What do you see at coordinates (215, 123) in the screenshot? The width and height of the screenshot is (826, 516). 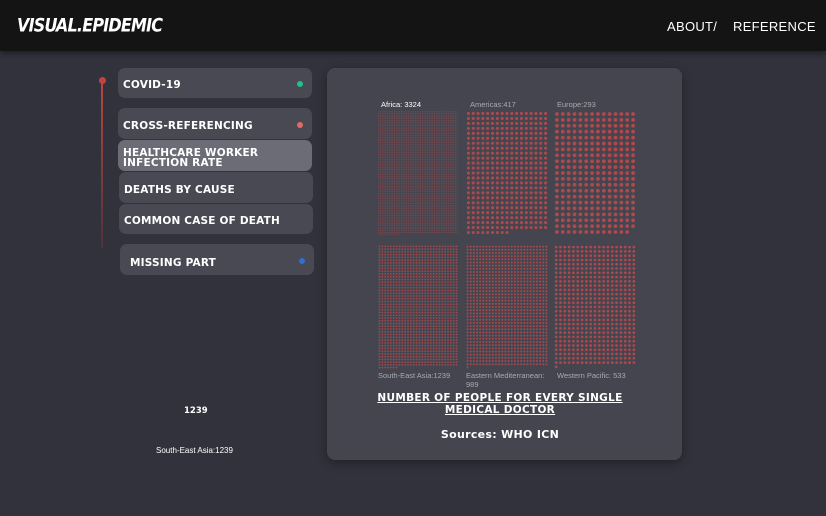 I see `menu-item-cross-referencing: CROSS-REFERENCING` at bounding box center [215, 123].